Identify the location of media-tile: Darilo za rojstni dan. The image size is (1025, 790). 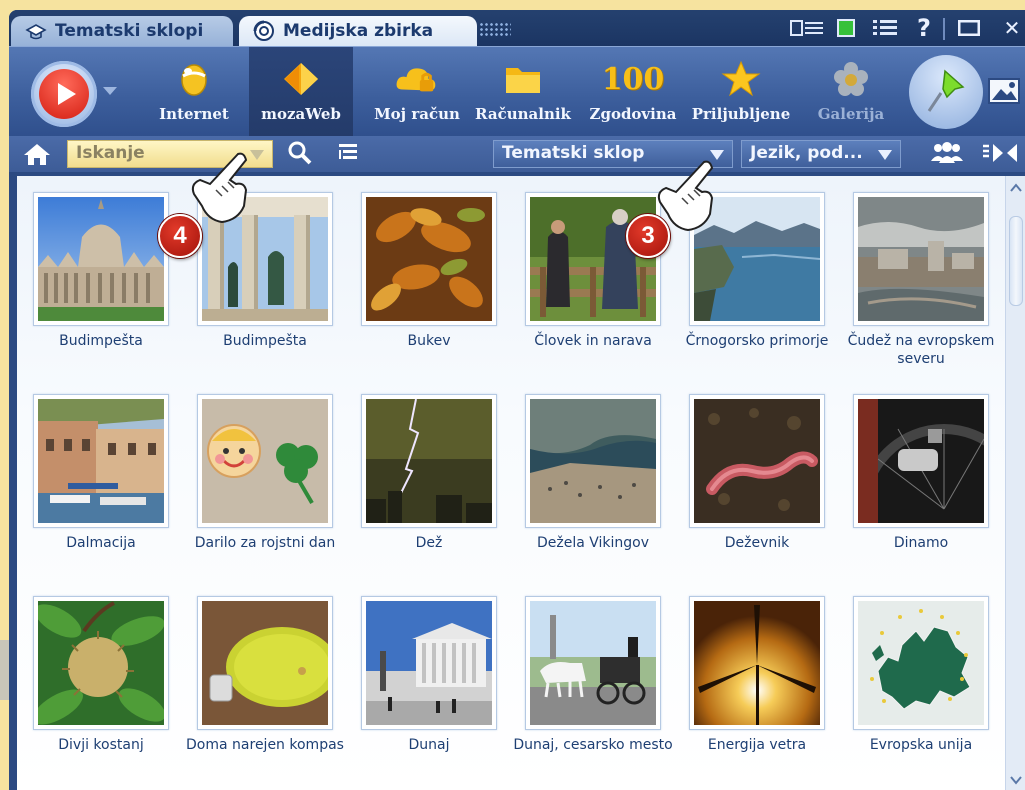
(265, 473).